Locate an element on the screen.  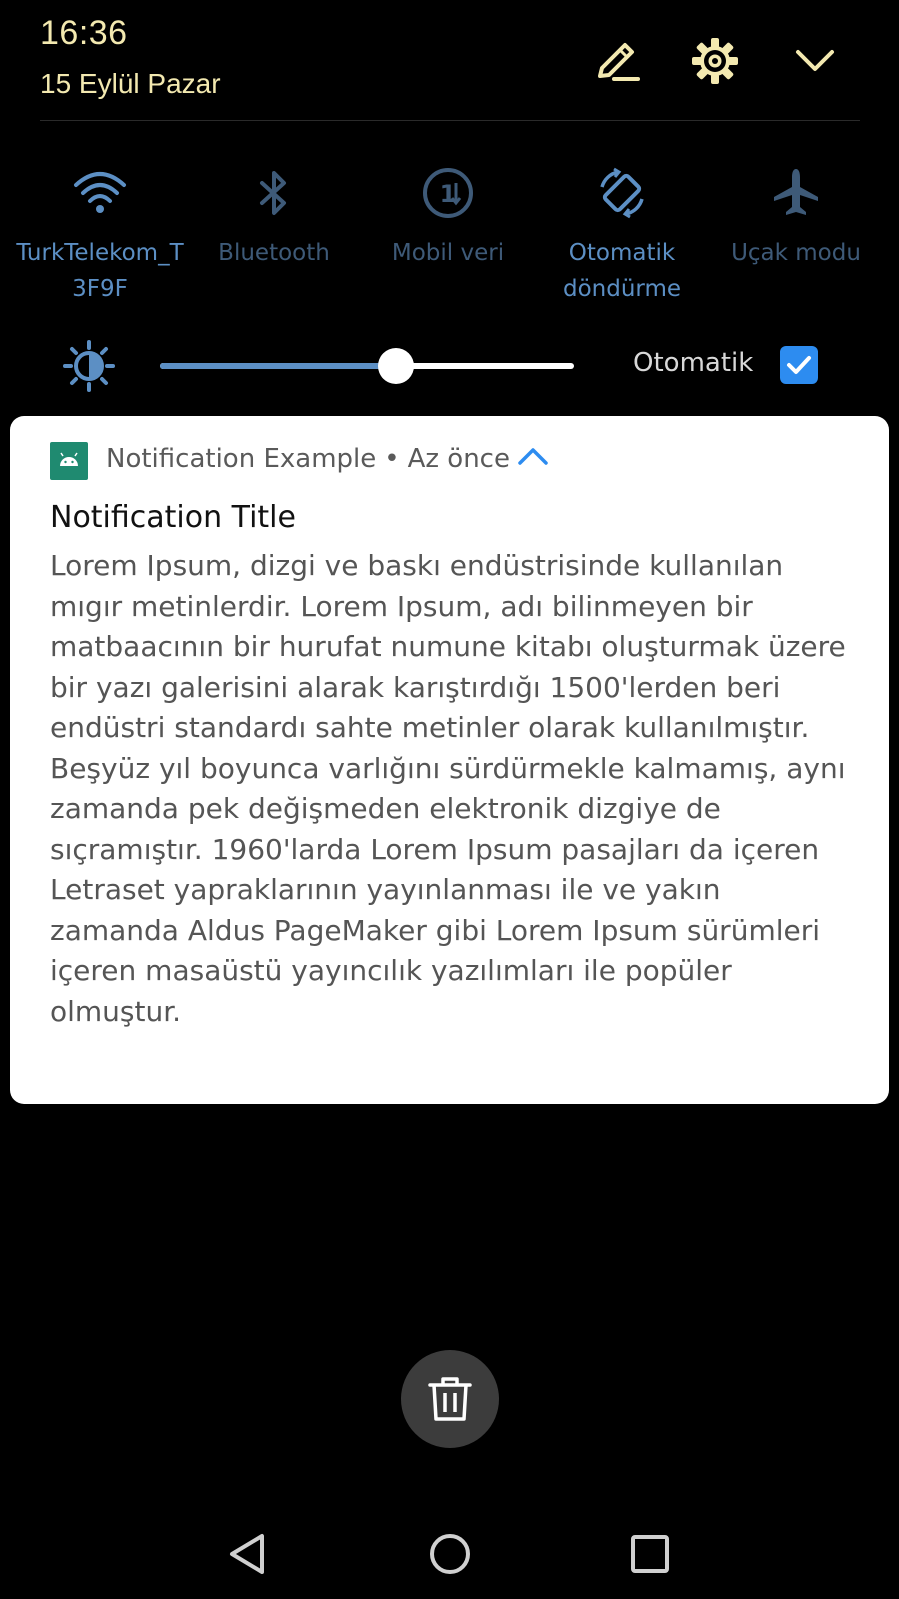
brightness-slider is located at coordinates (367, 366).